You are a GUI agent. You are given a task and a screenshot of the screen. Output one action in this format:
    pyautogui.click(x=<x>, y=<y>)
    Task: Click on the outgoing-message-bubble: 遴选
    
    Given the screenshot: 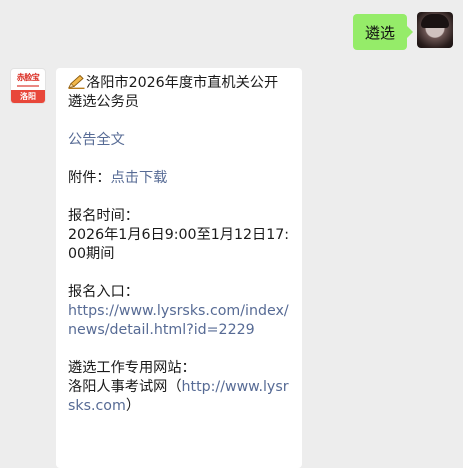 What is the action you would take?
    pyautogui.click(x=383, y=32)
    